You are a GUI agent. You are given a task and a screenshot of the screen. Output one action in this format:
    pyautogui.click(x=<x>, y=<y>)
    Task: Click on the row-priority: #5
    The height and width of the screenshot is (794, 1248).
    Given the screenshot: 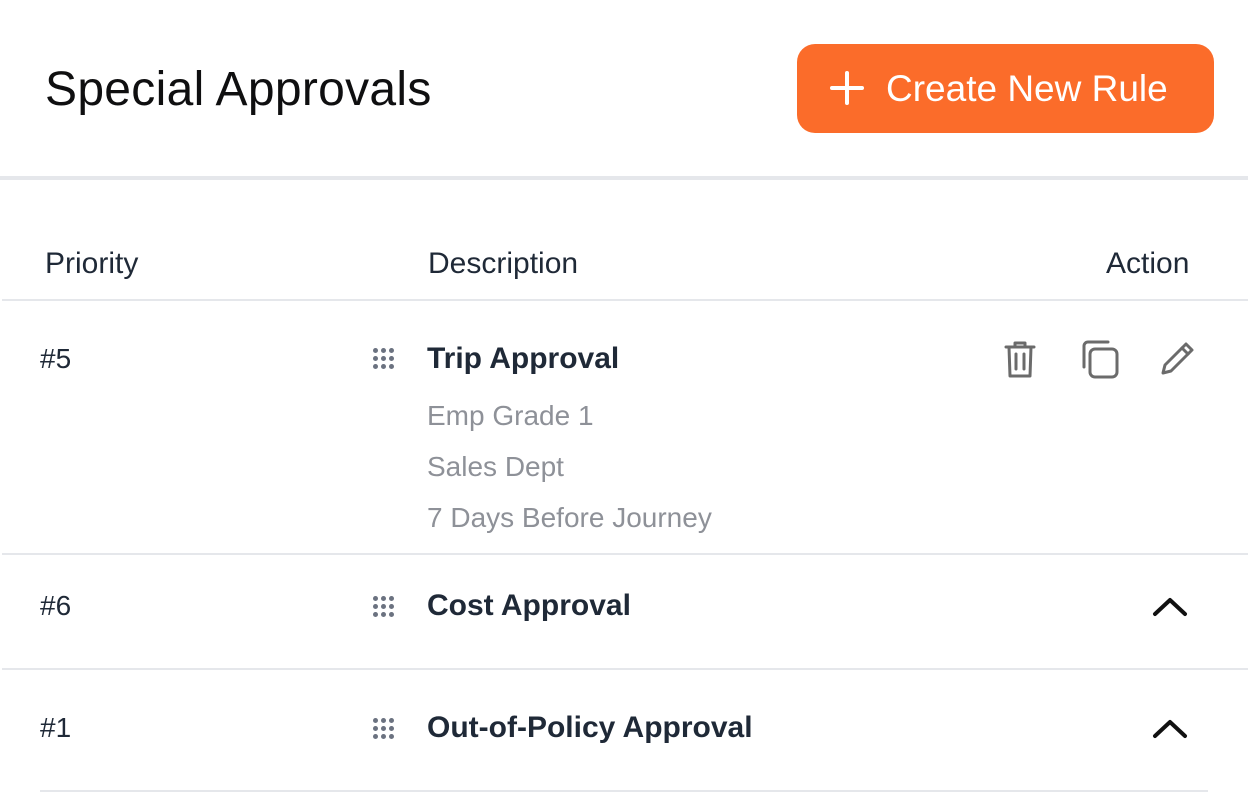 What is the action you would take?
    pyautogui.click(x=56, y=358)
    